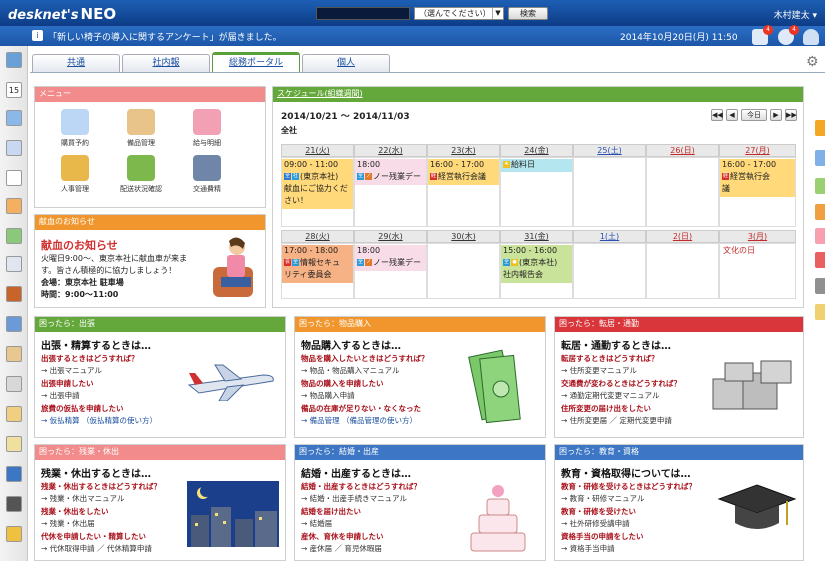  Describe the element at coordinates (99, 421) in the screenshot. I see `help-link: → 仮払精算 （仮払精算の使い方）` at that location.